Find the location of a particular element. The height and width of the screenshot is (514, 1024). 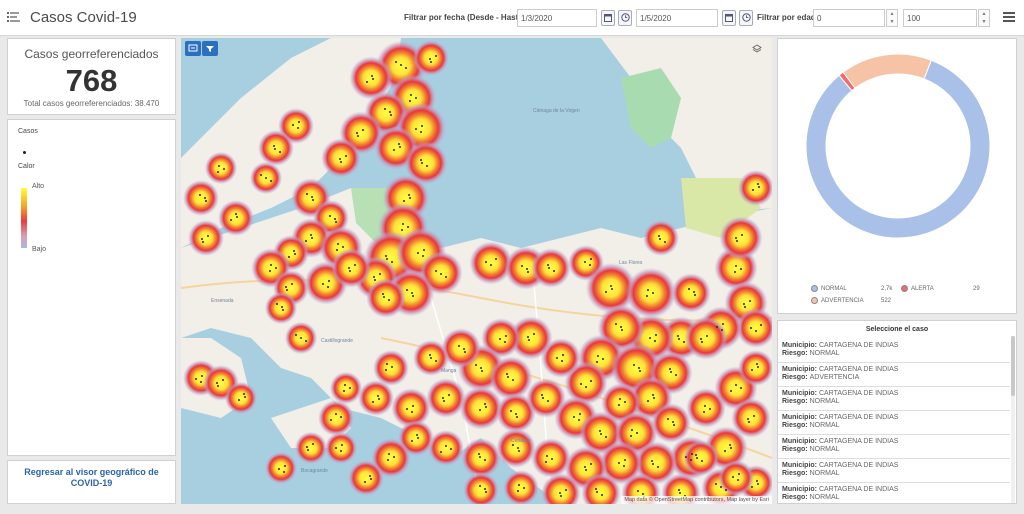

calendar-icon is located at coordinates (729, 18).